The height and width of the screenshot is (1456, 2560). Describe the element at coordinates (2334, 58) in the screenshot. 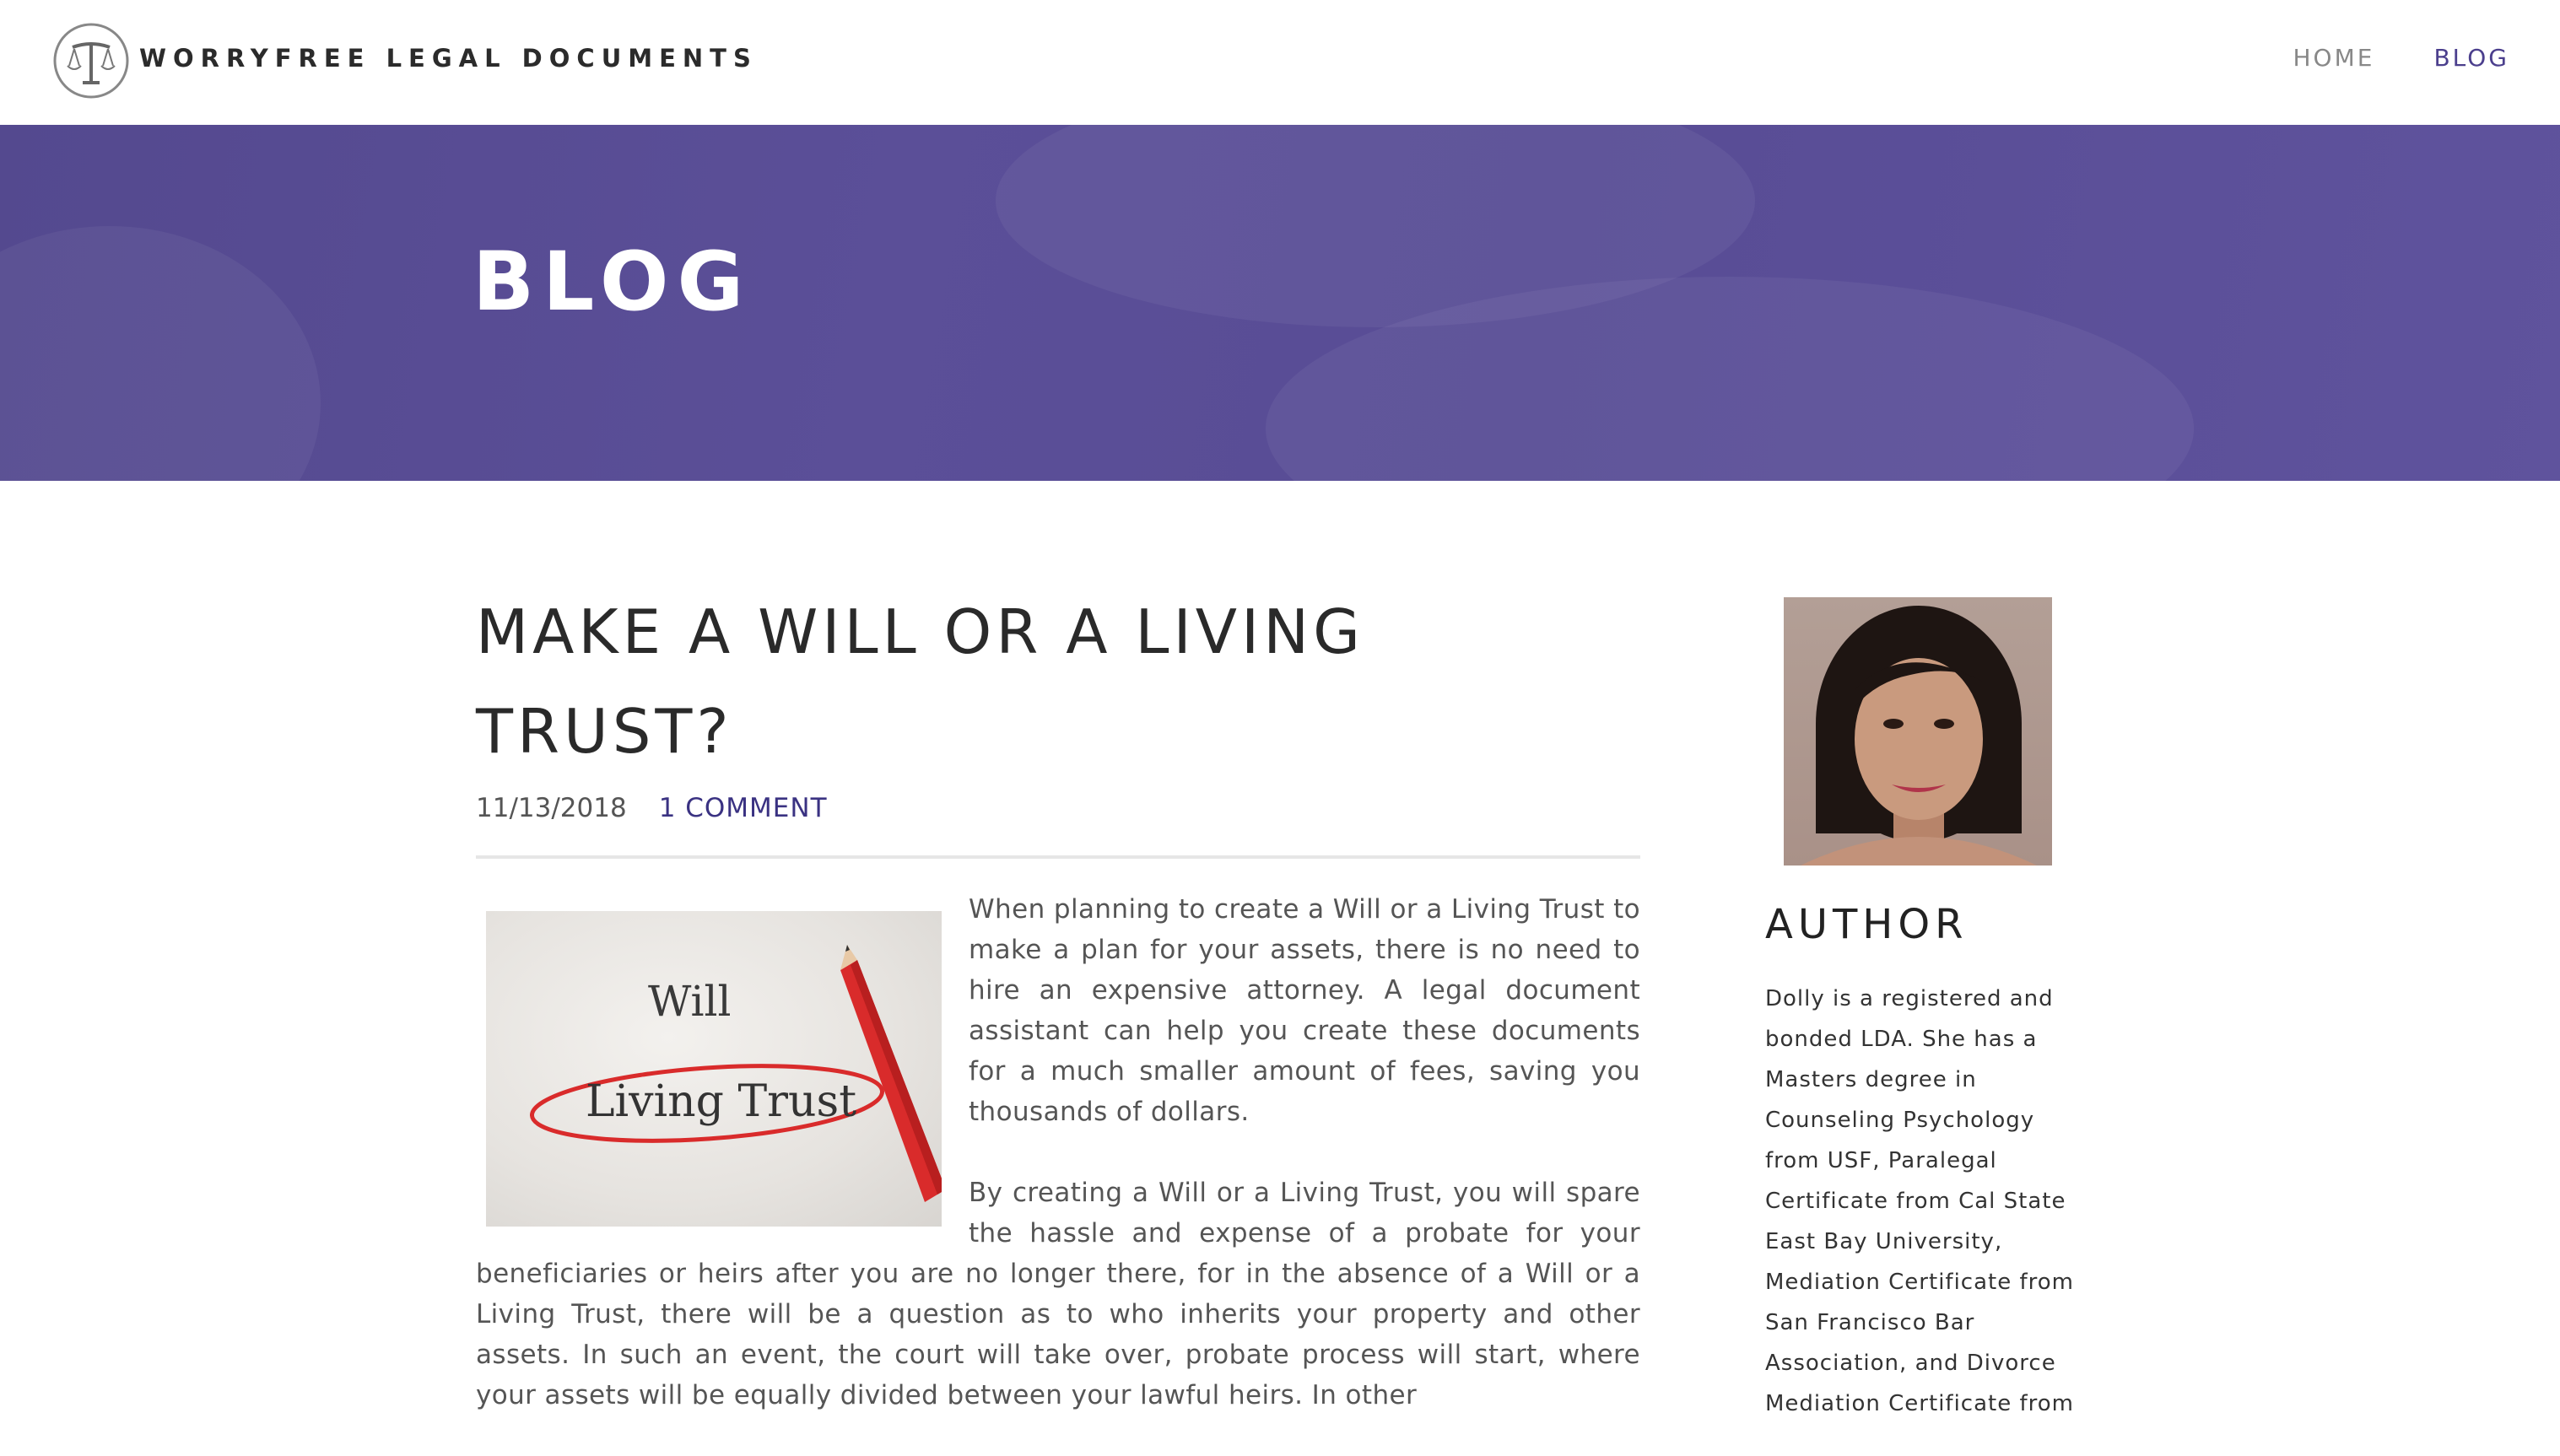

I see `nav-home-link: HOME` at that location.